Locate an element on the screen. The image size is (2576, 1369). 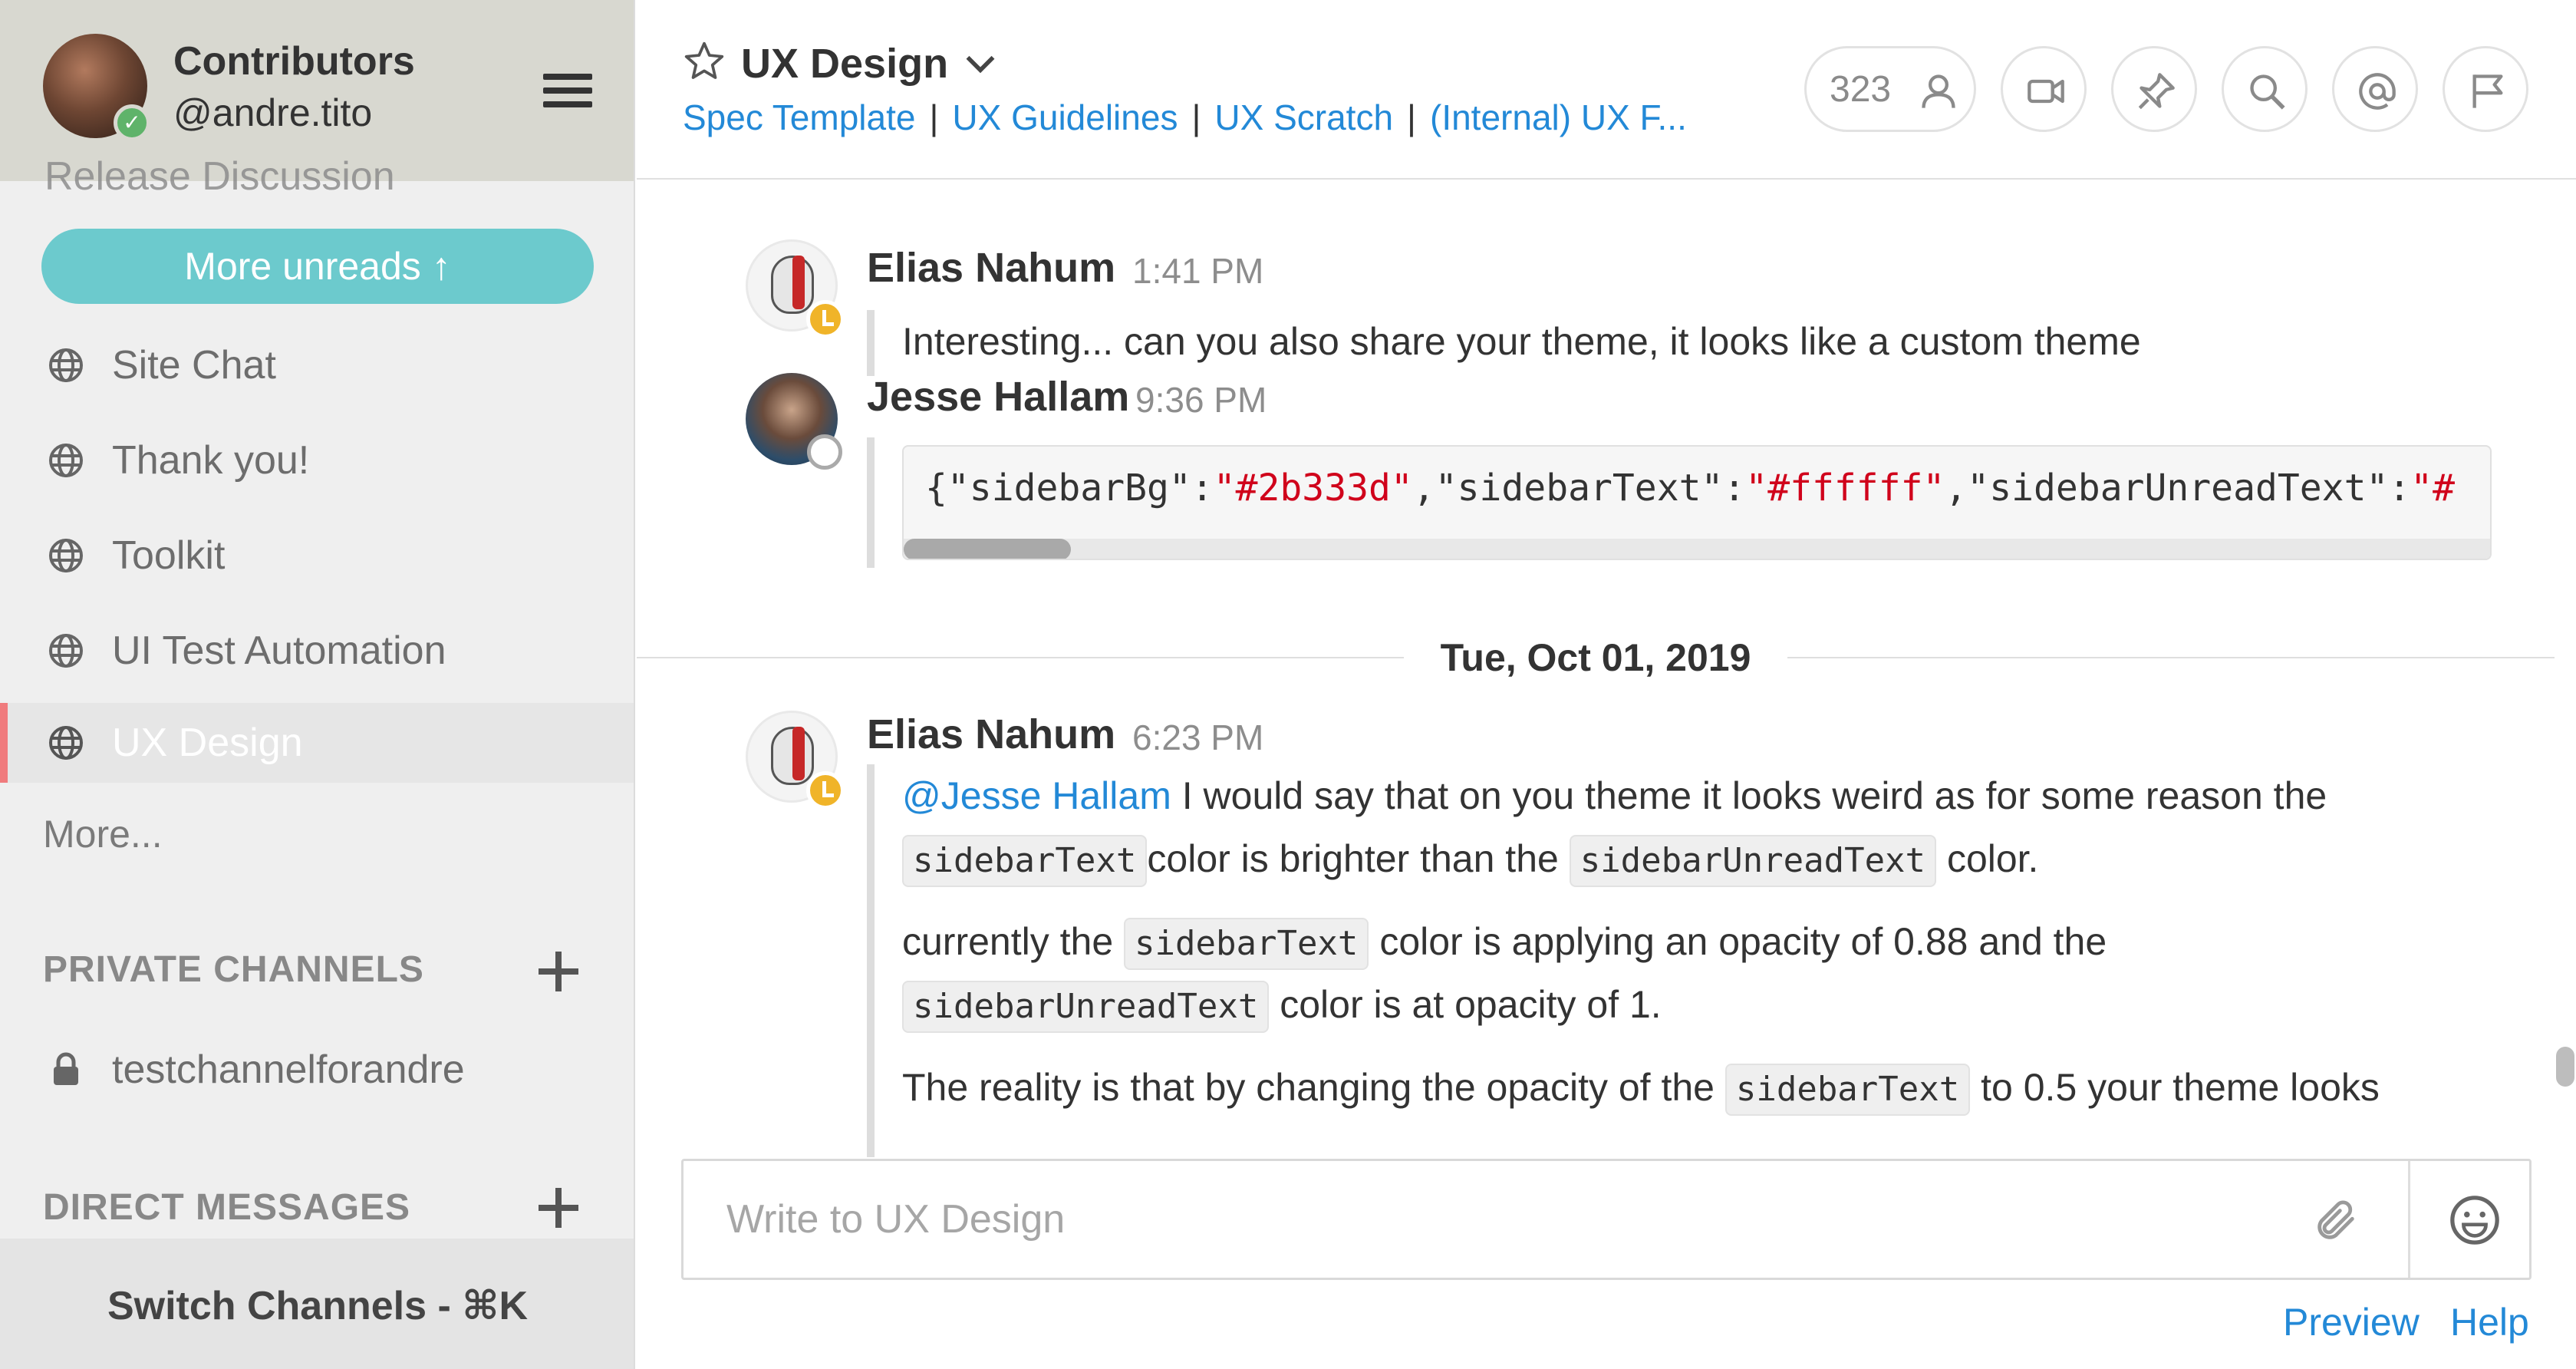
link-ux-scratch: UX Scratch is located at coordinates (1303, 117).